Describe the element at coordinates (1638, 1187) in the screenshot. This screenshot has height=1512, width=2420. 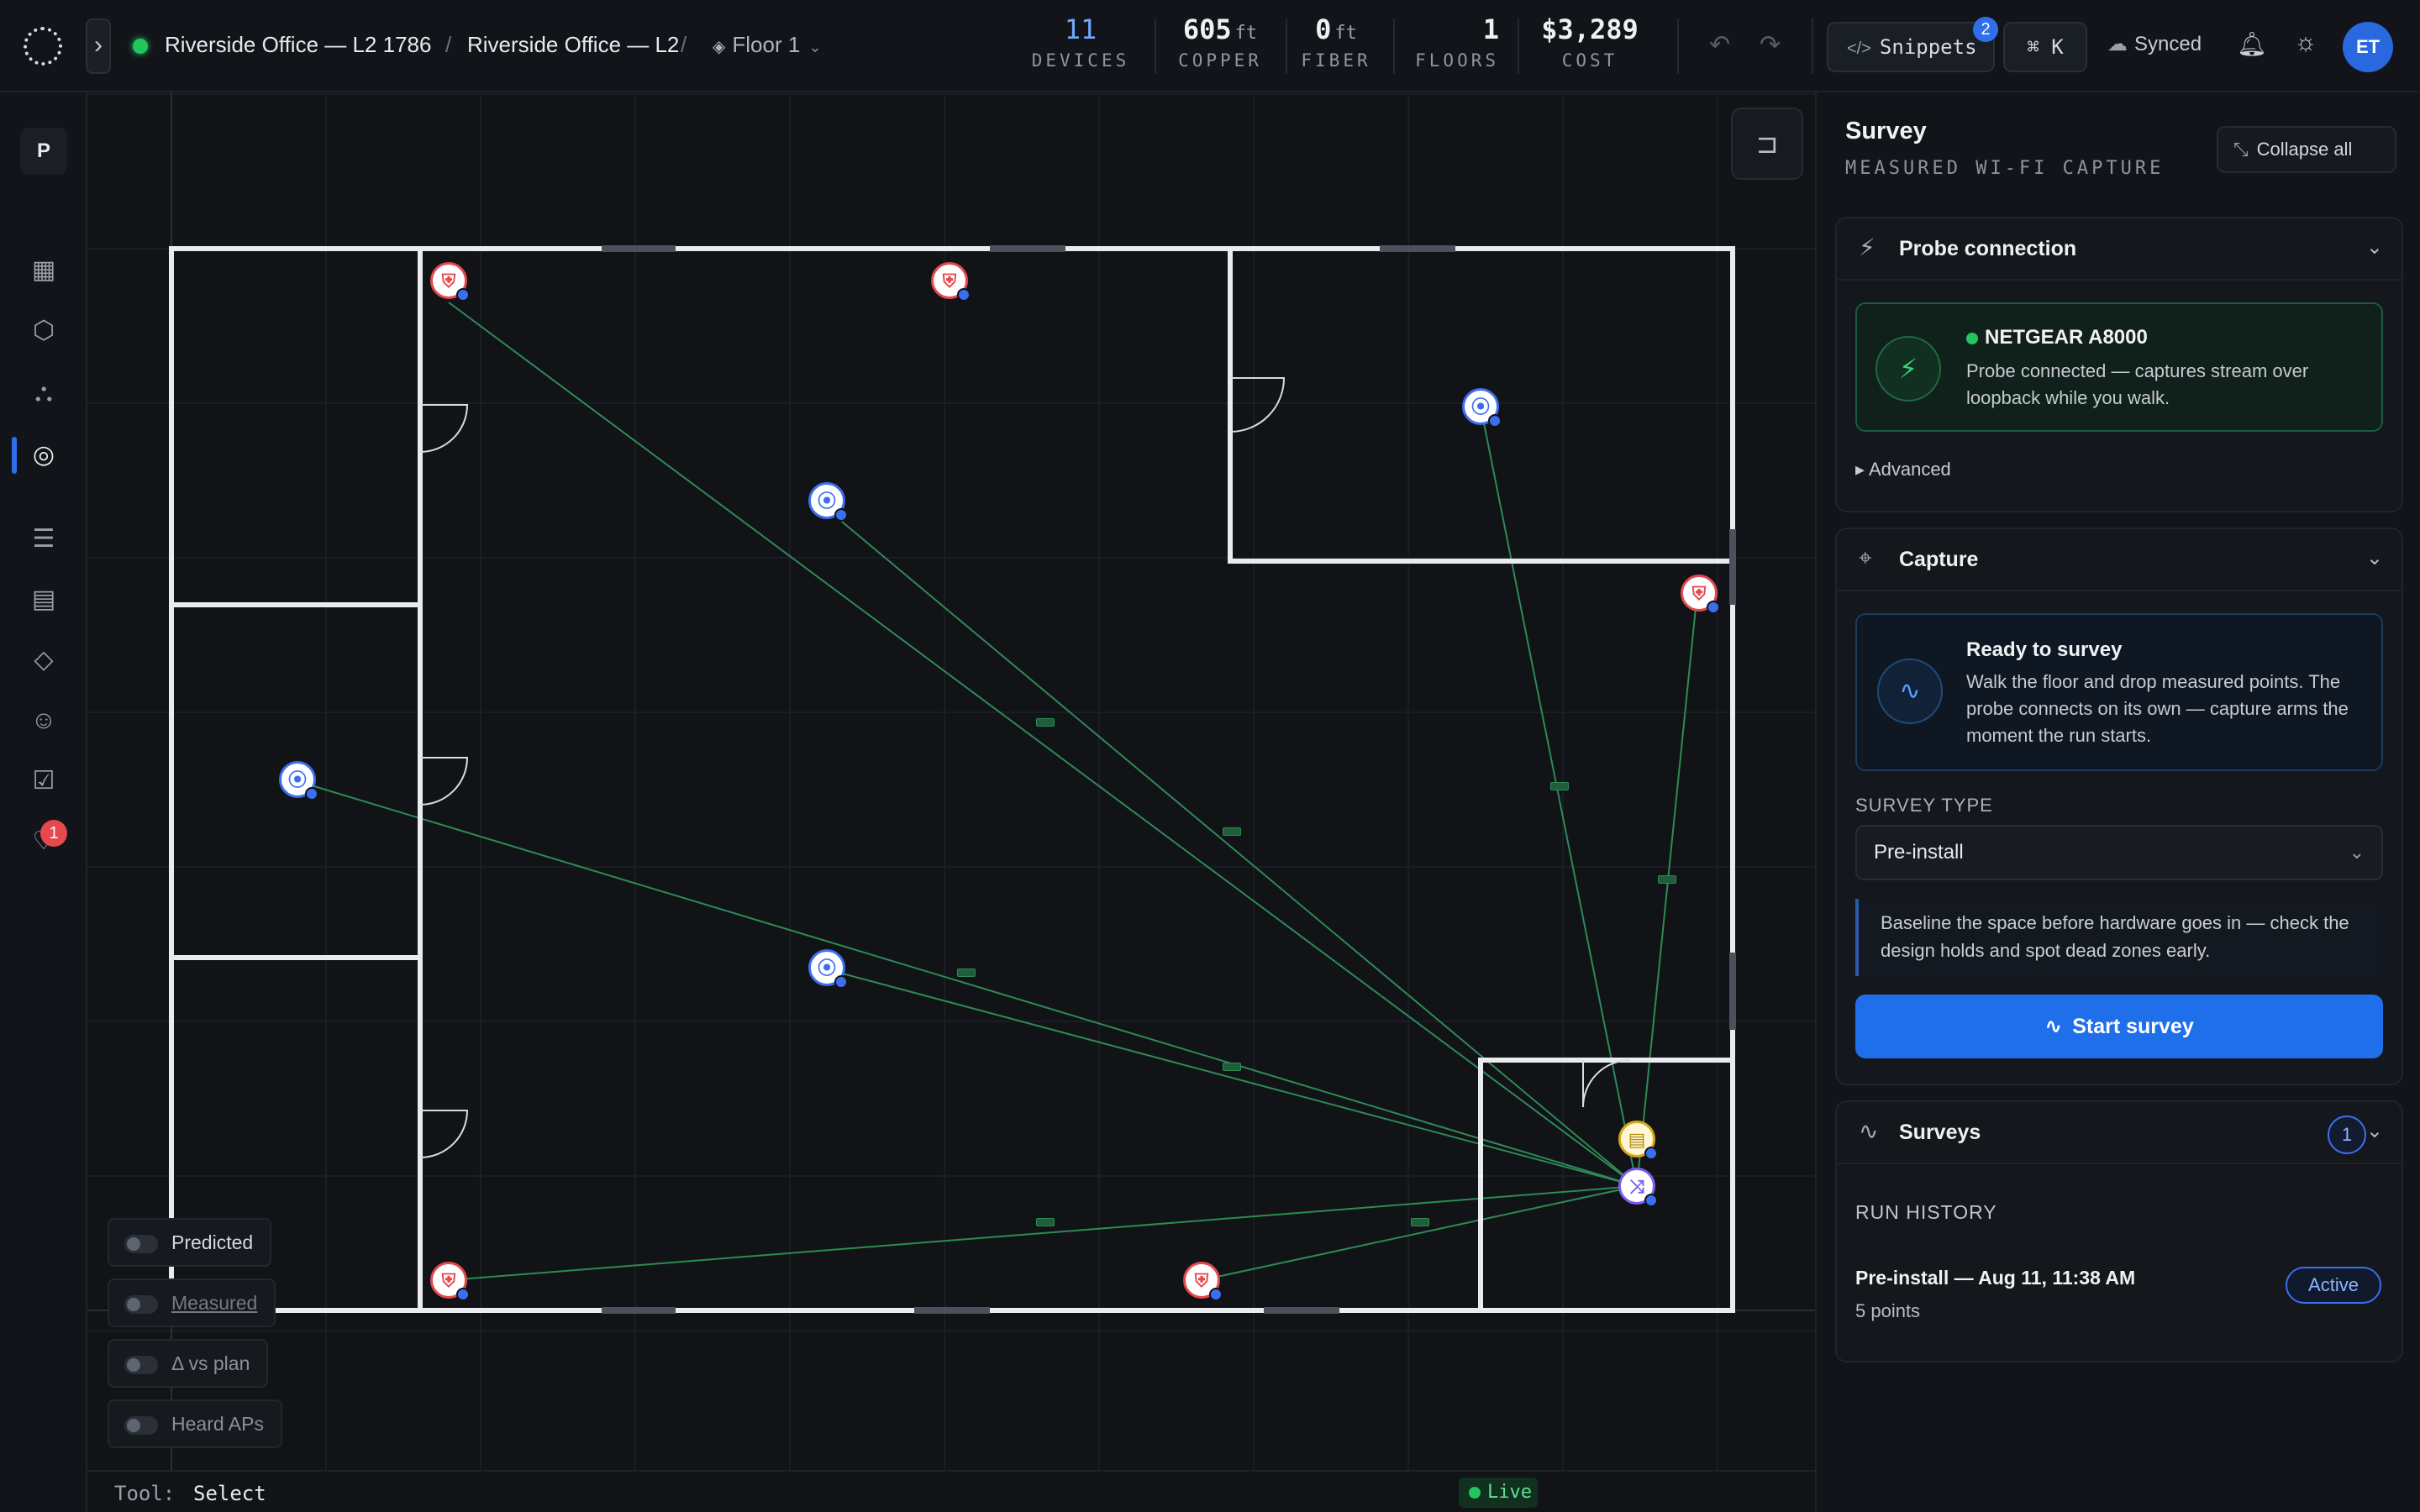
I see `switch-device: ⤨` at that location.